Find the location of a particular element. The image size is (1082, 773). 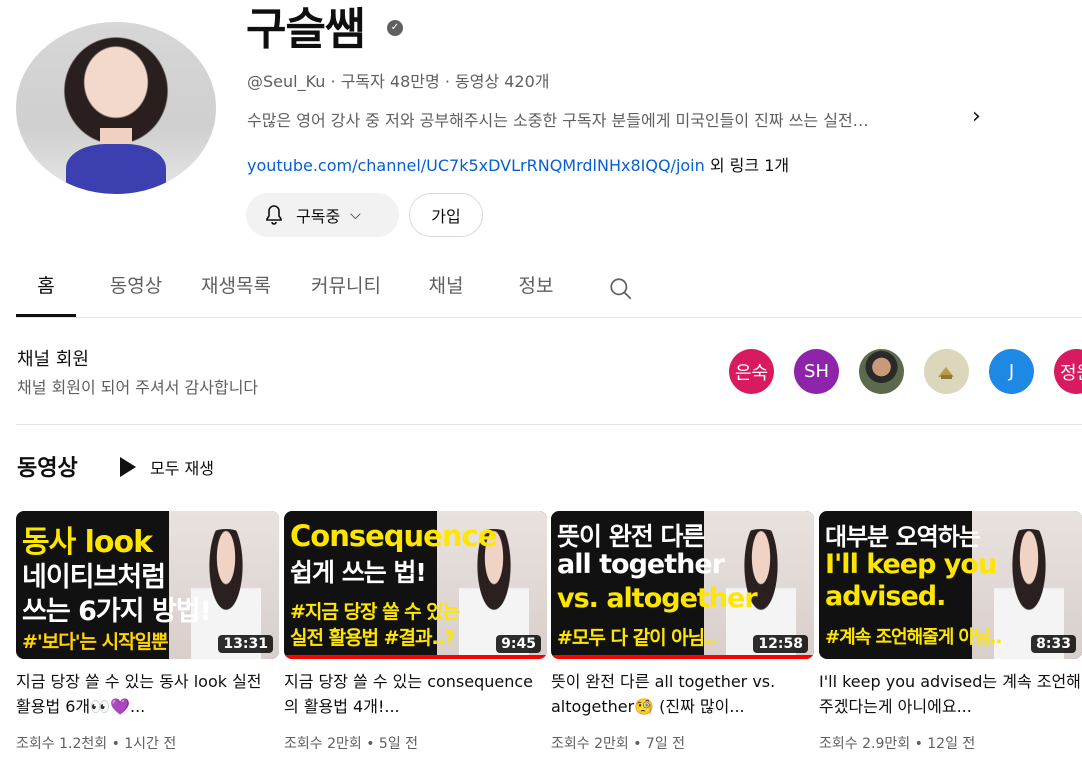

join-button: 가입 is located at coordinates (446, 215).